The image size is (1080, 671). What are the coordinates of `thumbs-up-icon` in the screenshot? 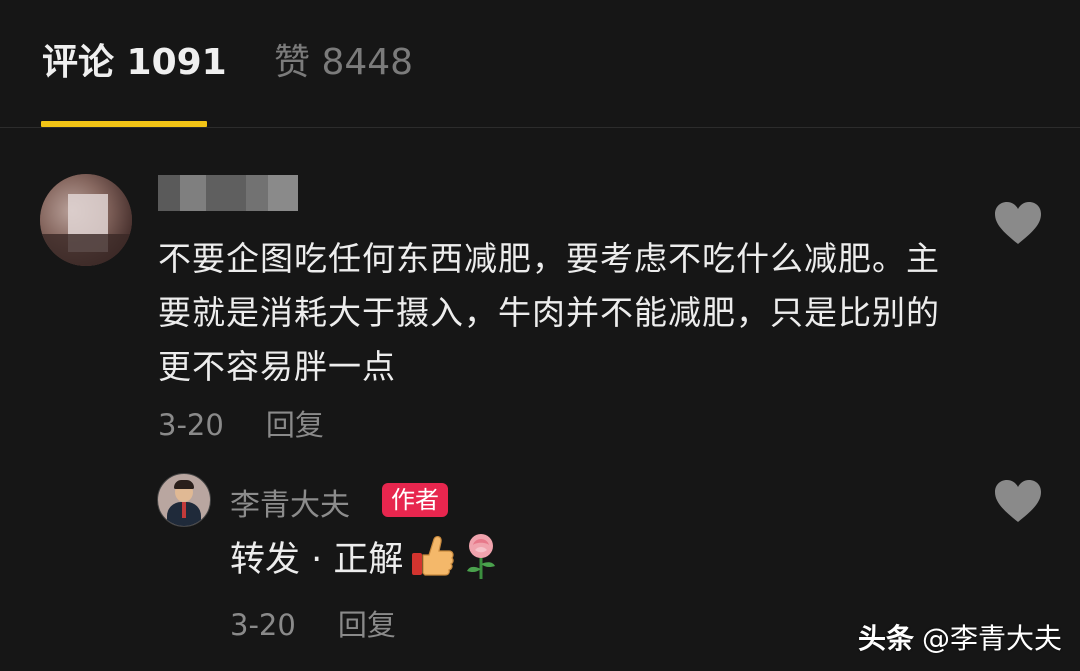 It's located at (433, 556).